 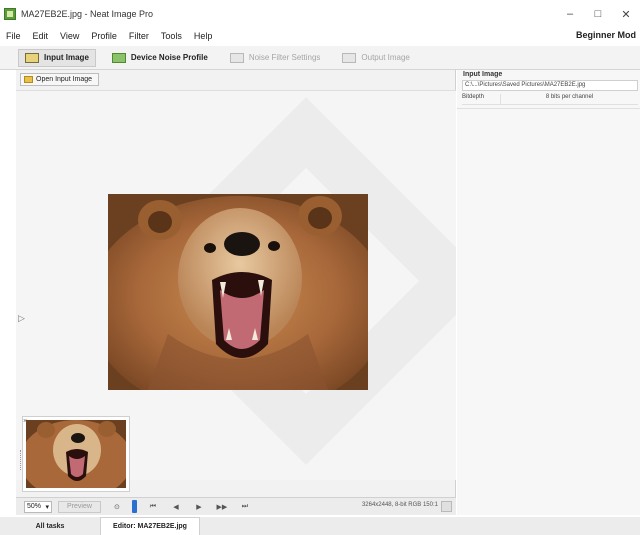 What do you see at coordinates (626, 14) in the screenshot?
I see `close-button: ✕` at bounding box center [626, 14].